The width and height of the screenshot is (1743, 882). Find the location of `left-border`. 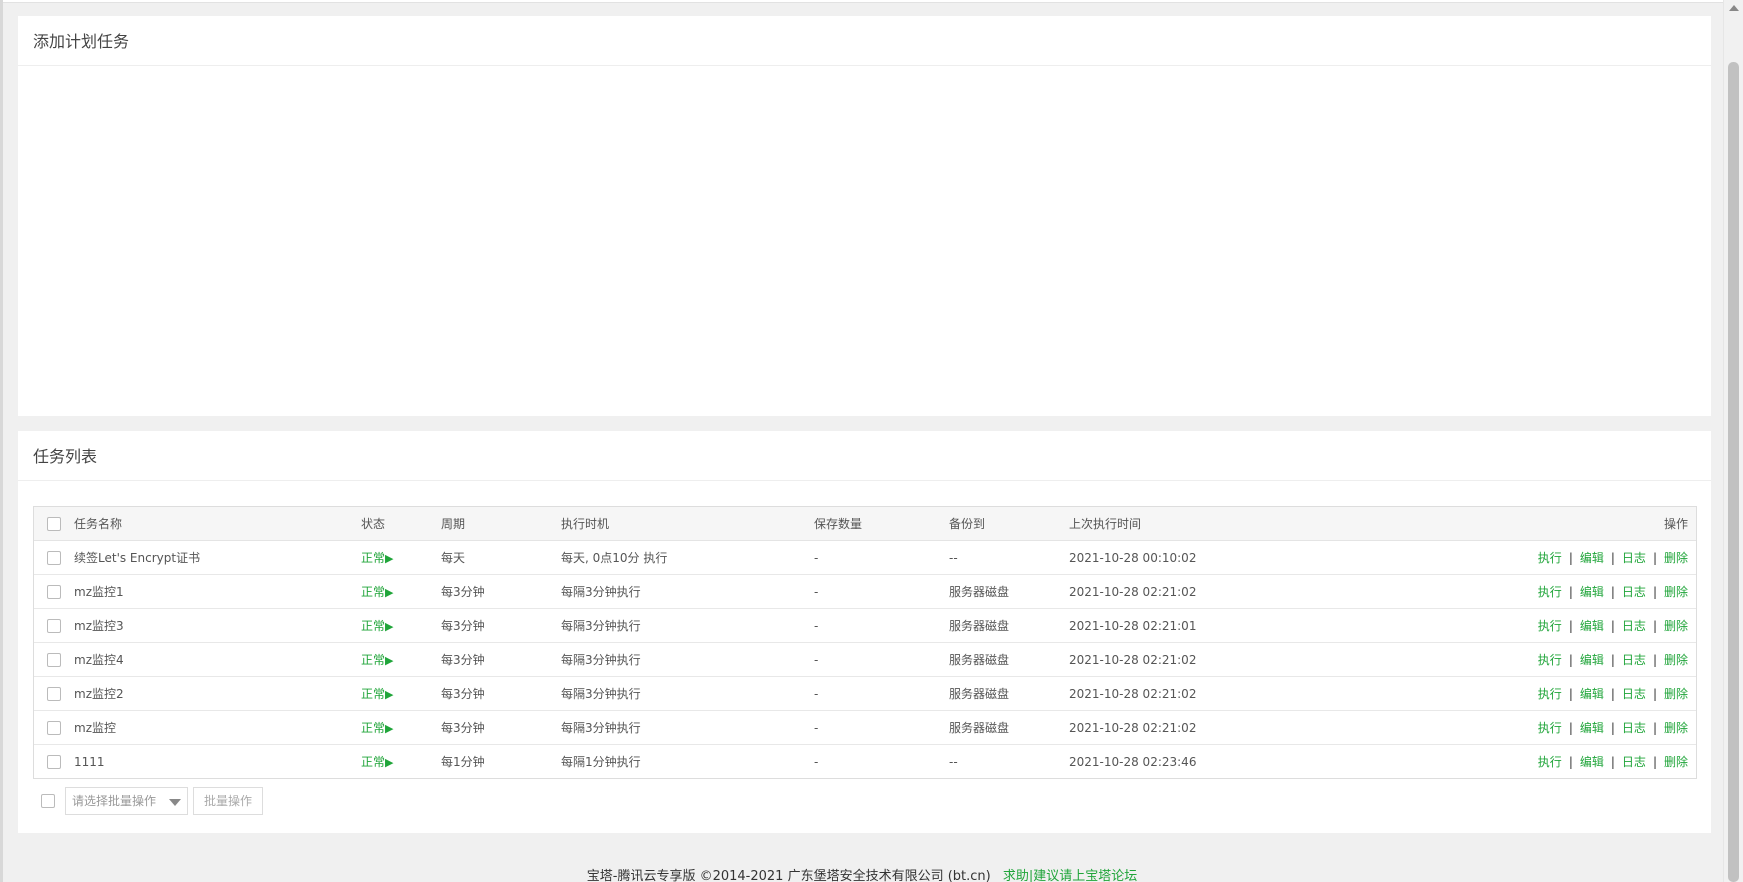

left-border is located at coordinates (1, 441).